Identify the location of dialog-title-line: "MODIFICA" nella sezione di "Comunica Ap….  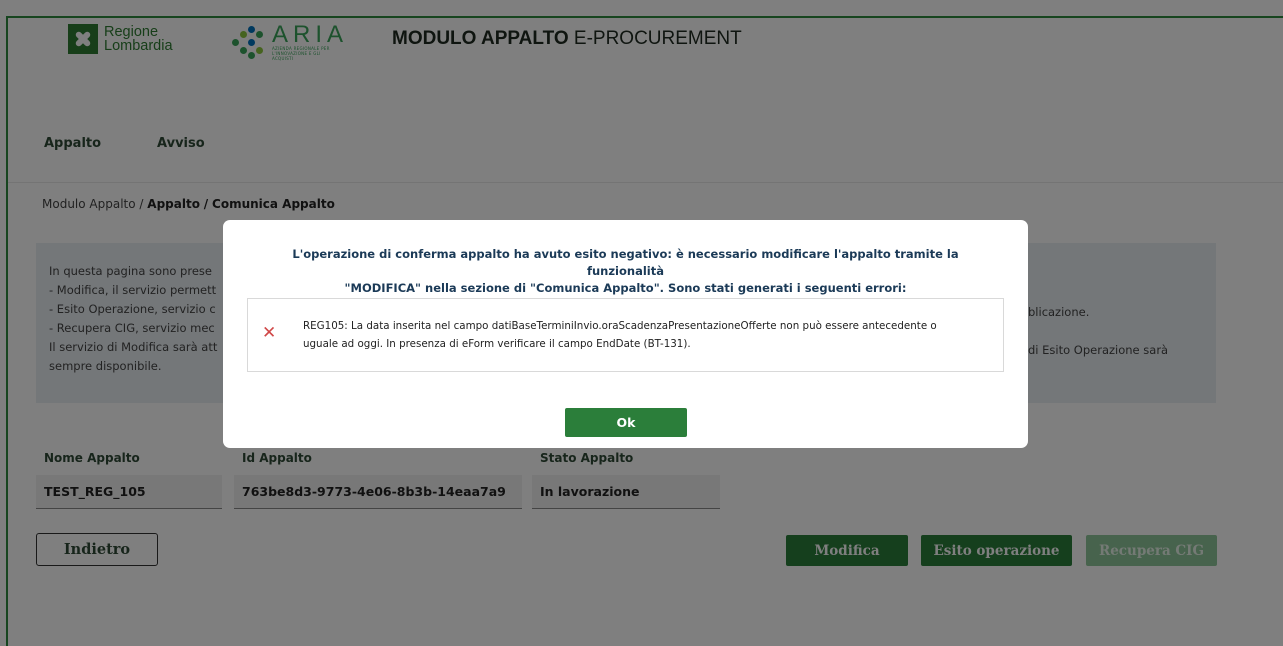
(625, 288).